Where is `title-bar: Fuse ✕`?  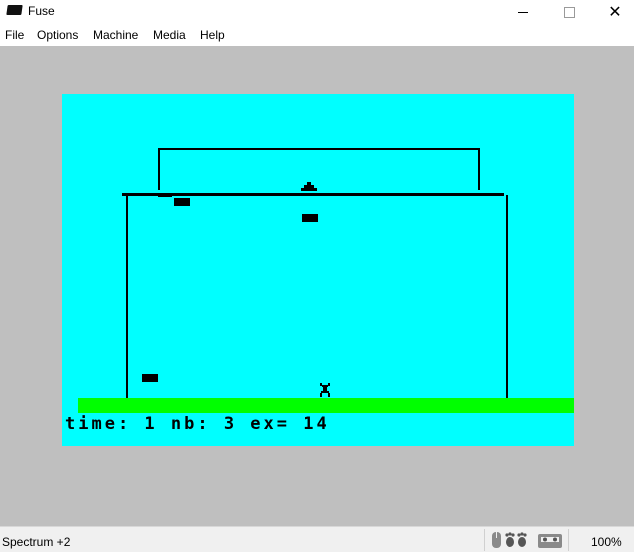 title-bar: Fuse ✕ is located at coordinates (317, 12).